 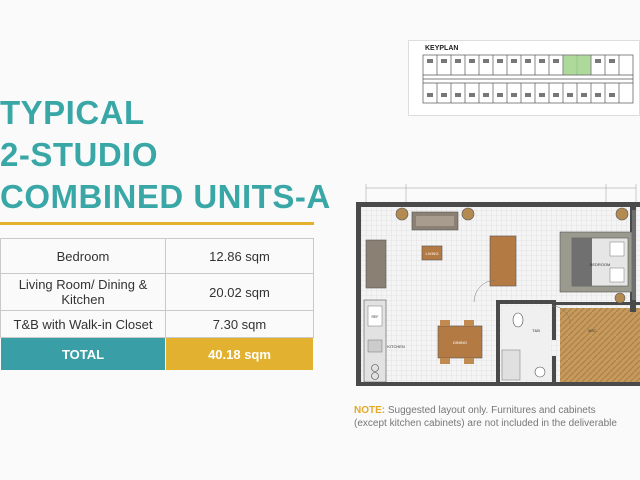 I want to click on sofa-side, so click(x=376, y=264).